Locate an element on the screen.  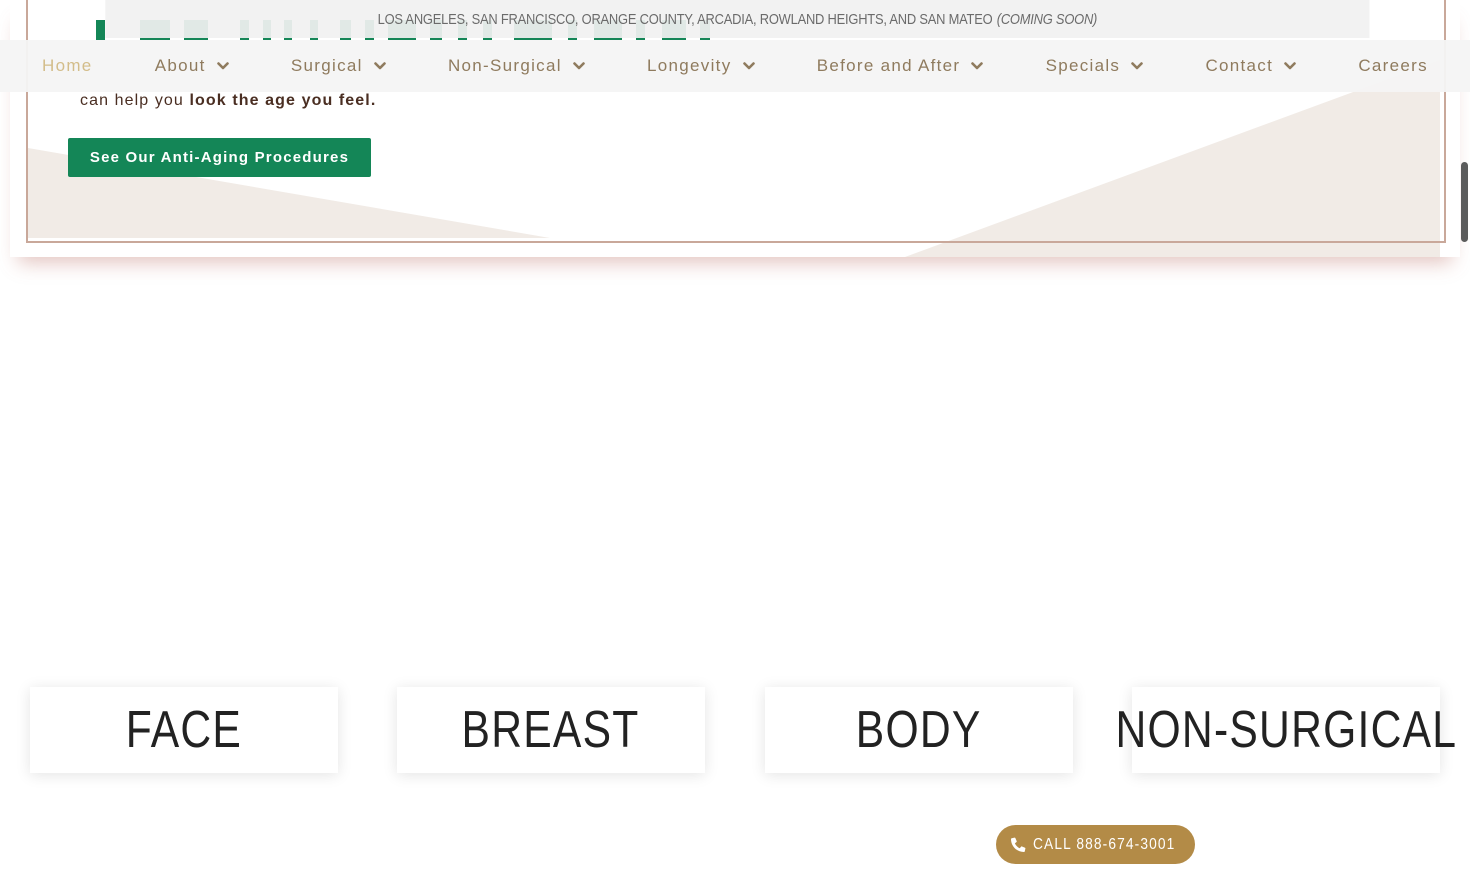
category-tile-face: FACE is located at coordinates (184, 730).